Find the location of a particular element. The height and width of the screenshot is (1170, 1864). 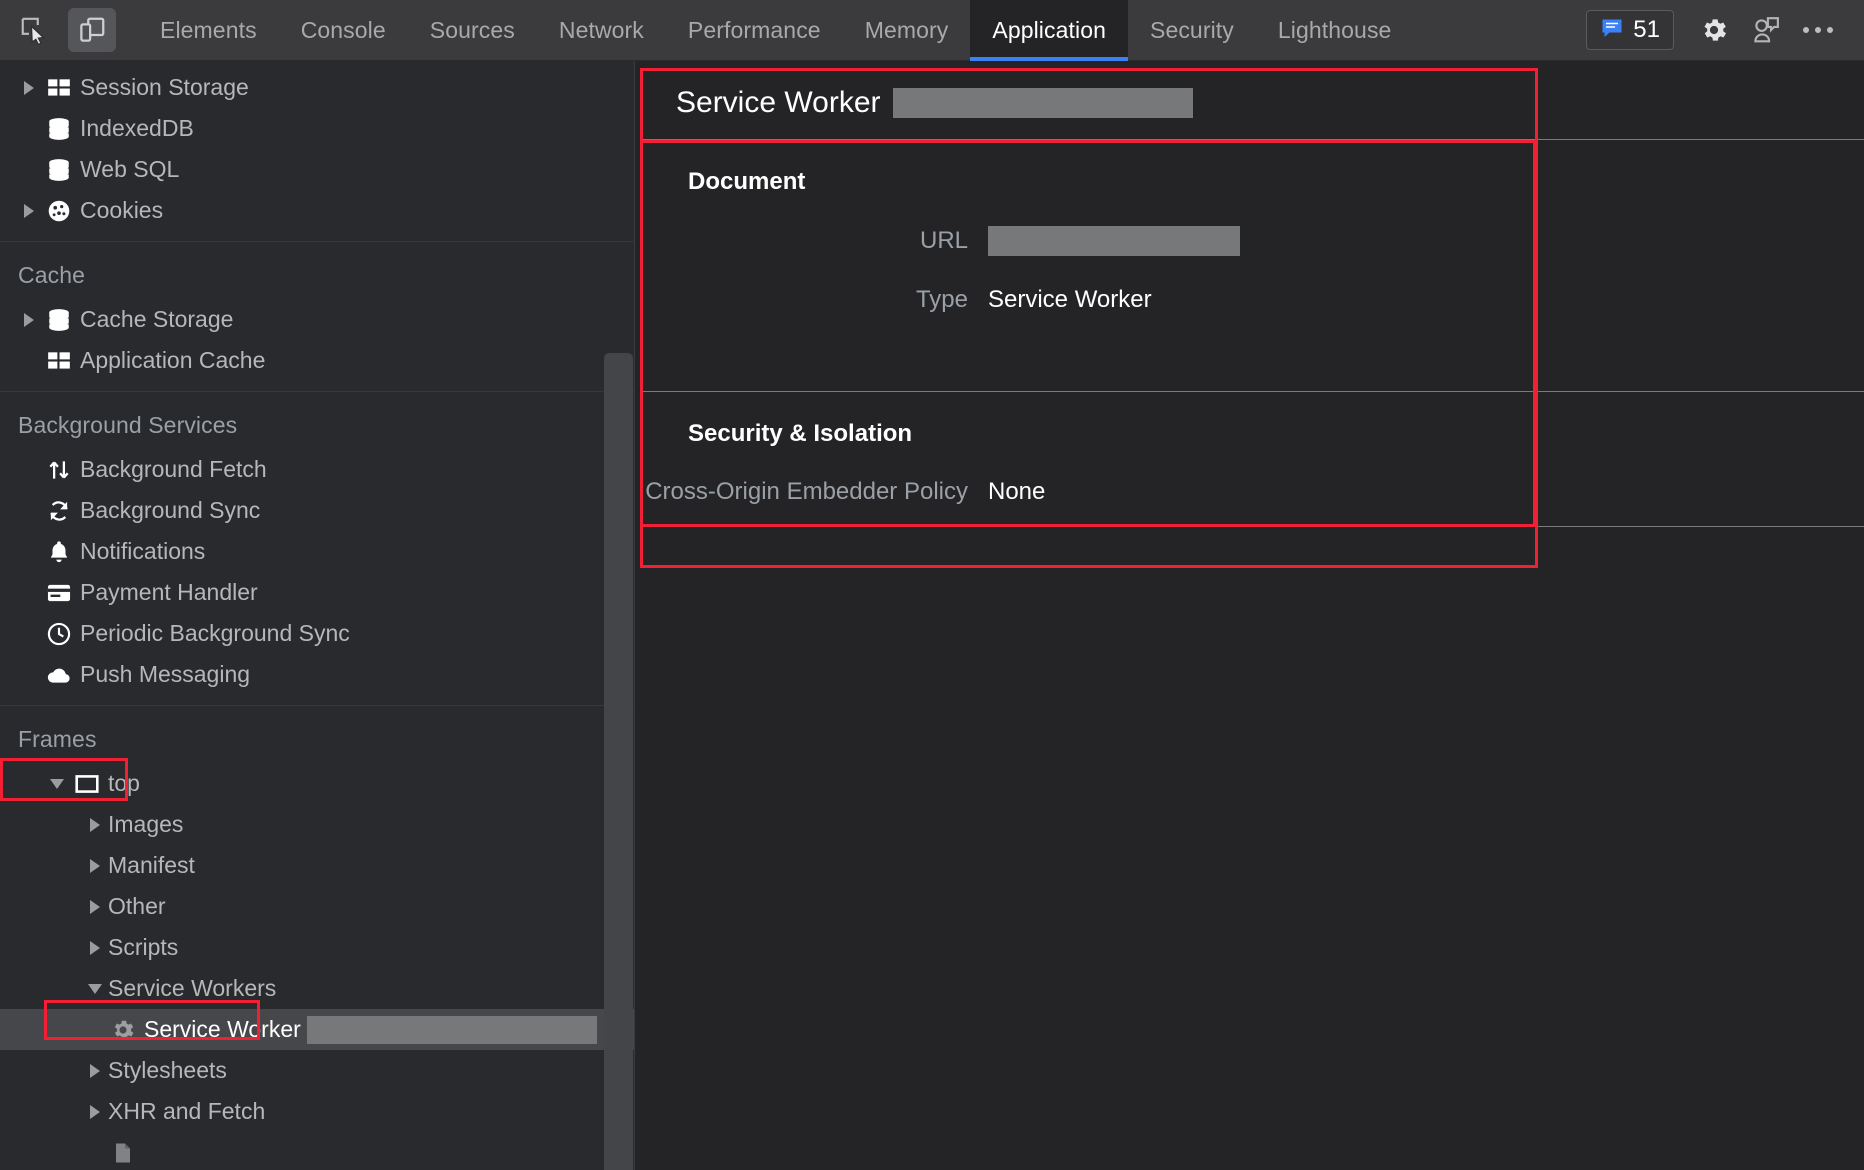

issues-count: 51 is located at coordinates (1646, 29).